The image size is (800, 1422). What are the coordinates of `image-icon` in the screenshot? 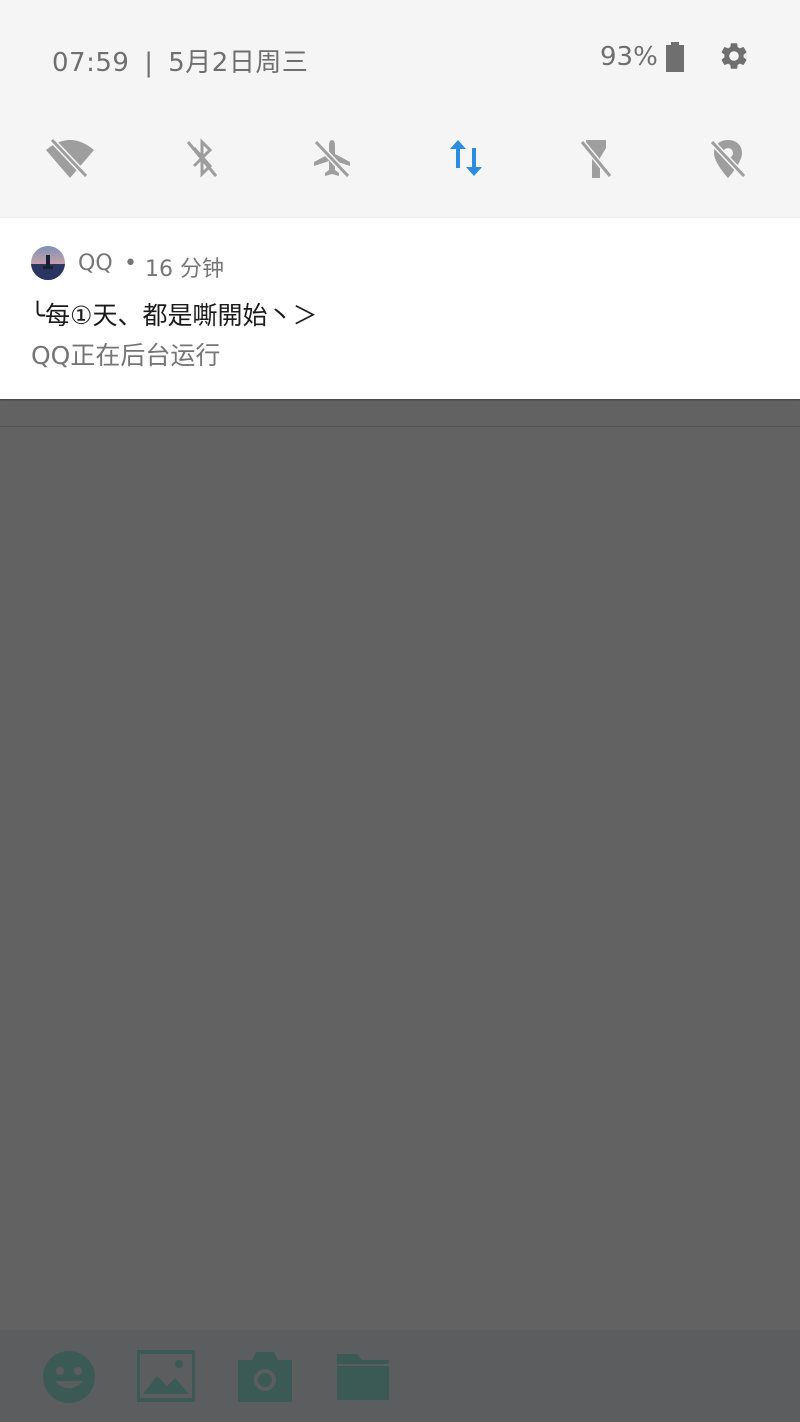 It's located at (166, 1377).